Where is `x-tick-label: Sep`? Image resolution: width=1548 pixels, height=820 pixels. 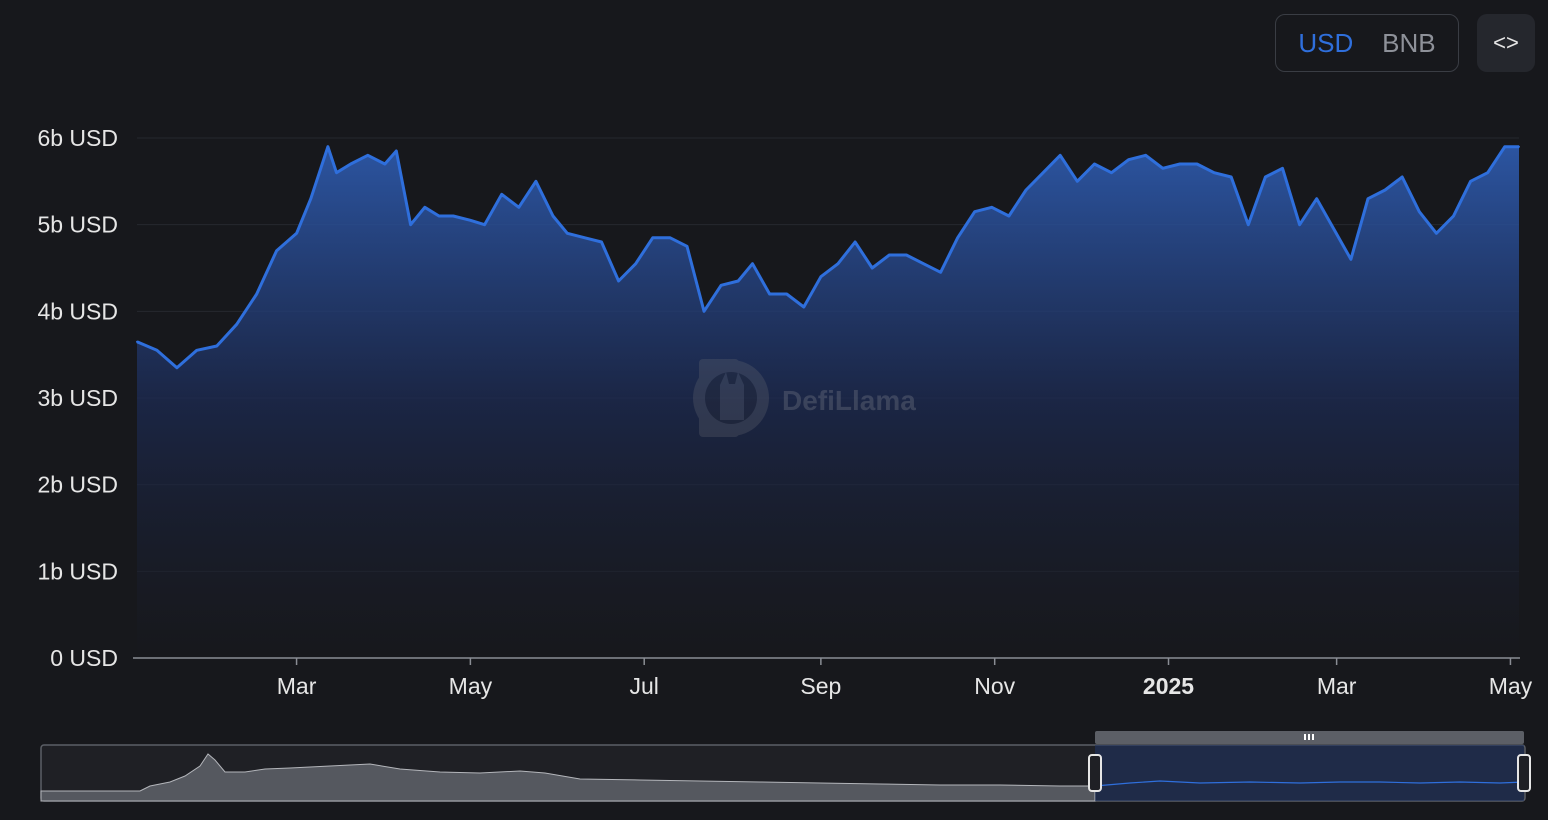 x-tick-label: Sep is located at coordinates (820, 686).